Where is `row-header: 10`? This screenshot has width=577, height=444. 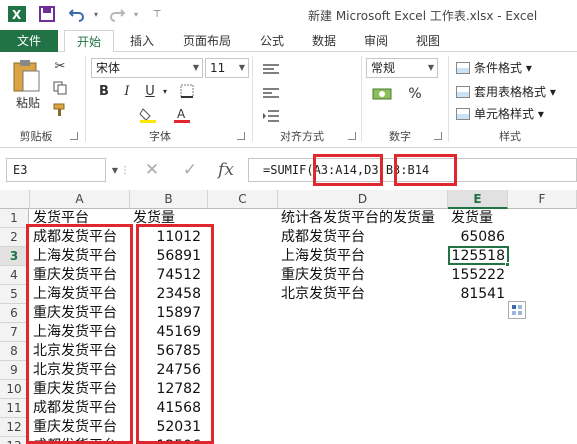
row-header: 10 is located at coordinates (14, 389).